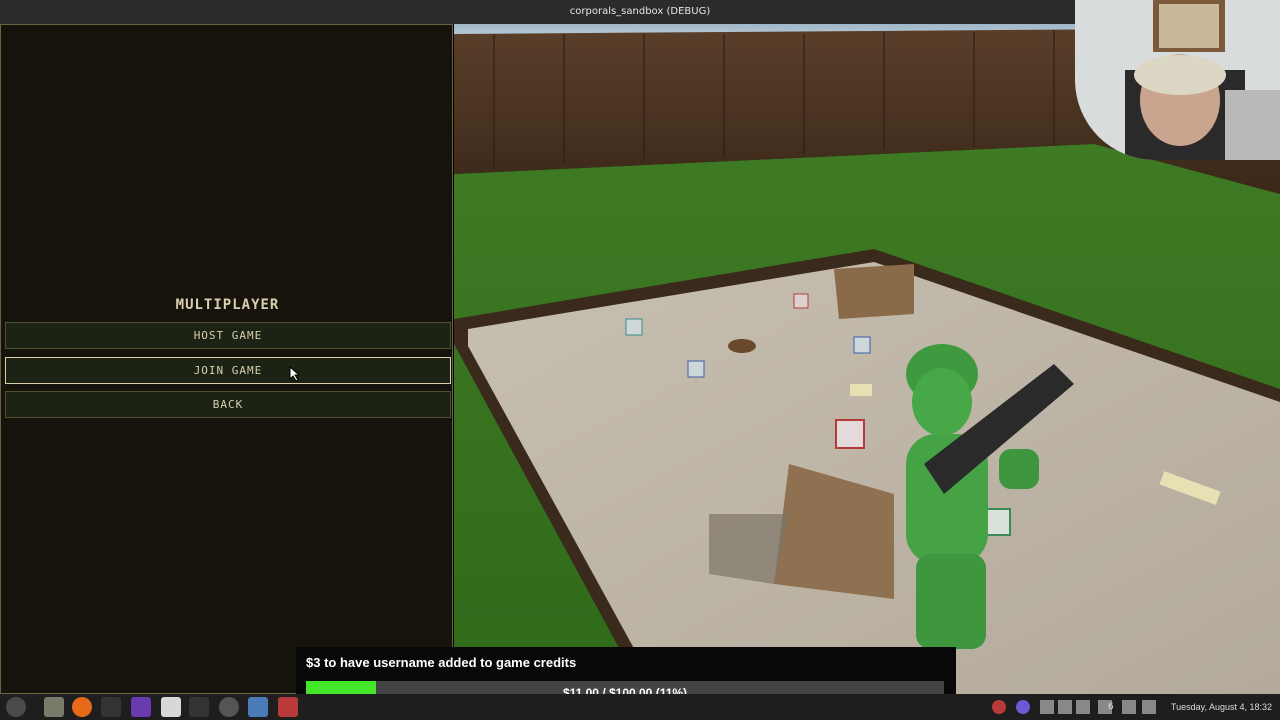  I want to click on terminal-icon, so click(111, 707).